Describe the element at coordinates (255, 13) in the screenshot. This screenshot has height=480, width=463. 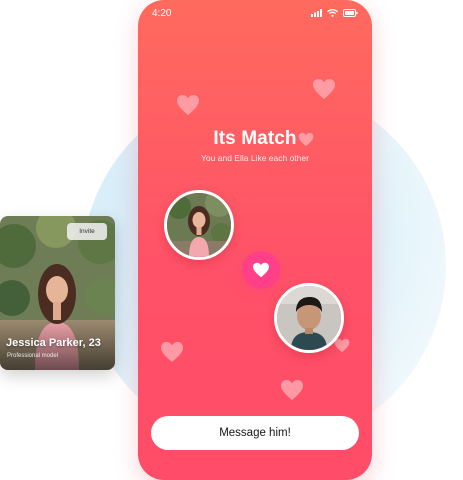
I see `status-bar: 4:20` at that location.